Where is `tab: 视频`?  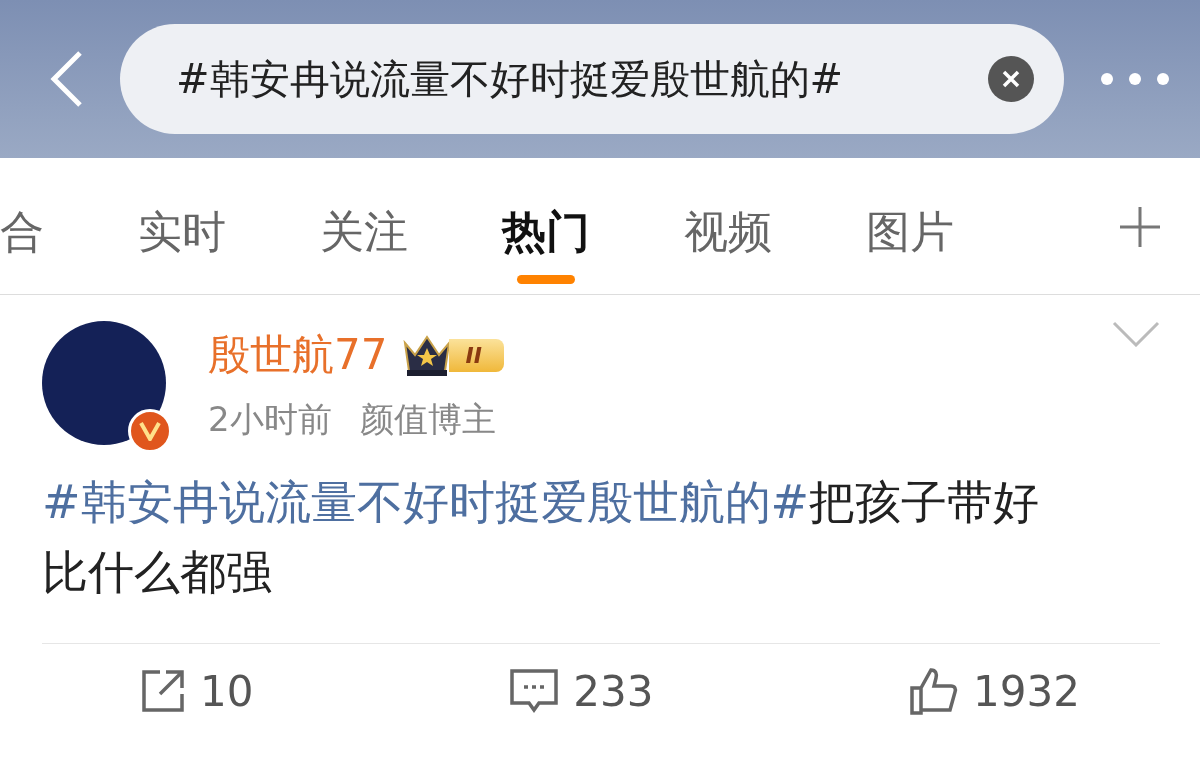
tab: 视频 is located at coordinates (728, 245).